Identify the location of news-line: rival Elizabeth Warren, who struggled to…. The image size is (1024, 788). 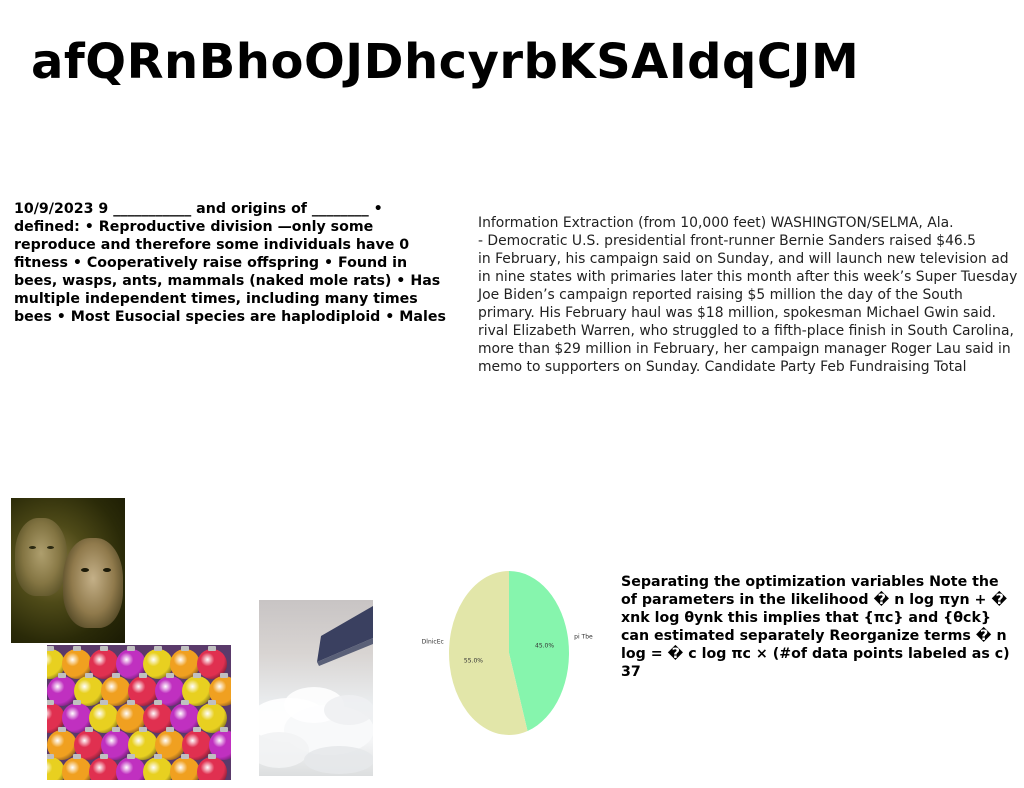
(746, 331).